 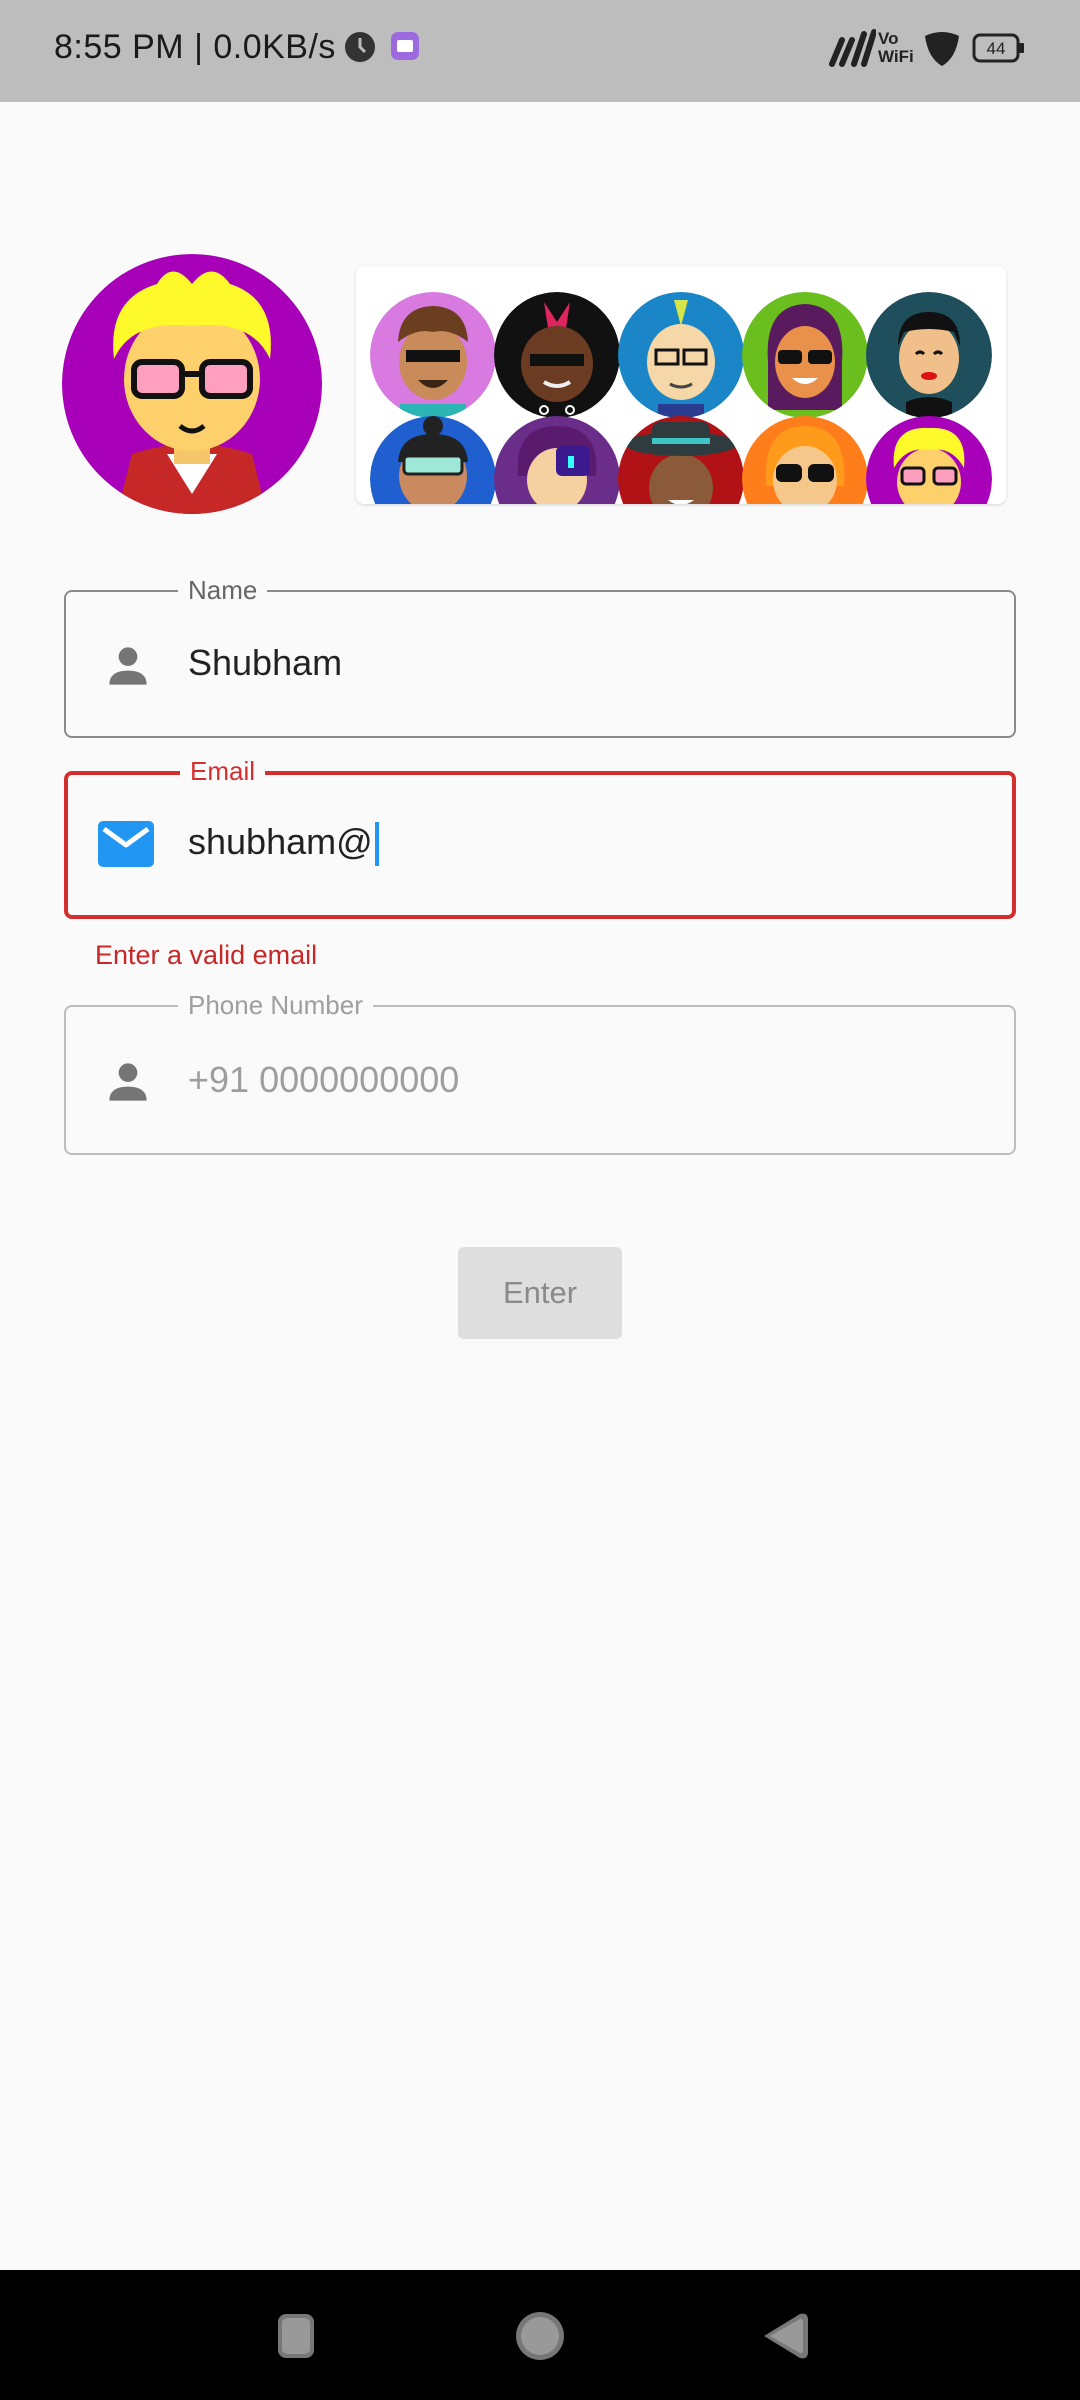 What do you see at coordinates (540, 2338) in the screenshot?
I see `home-icon` at bounding box center [540, 2338].